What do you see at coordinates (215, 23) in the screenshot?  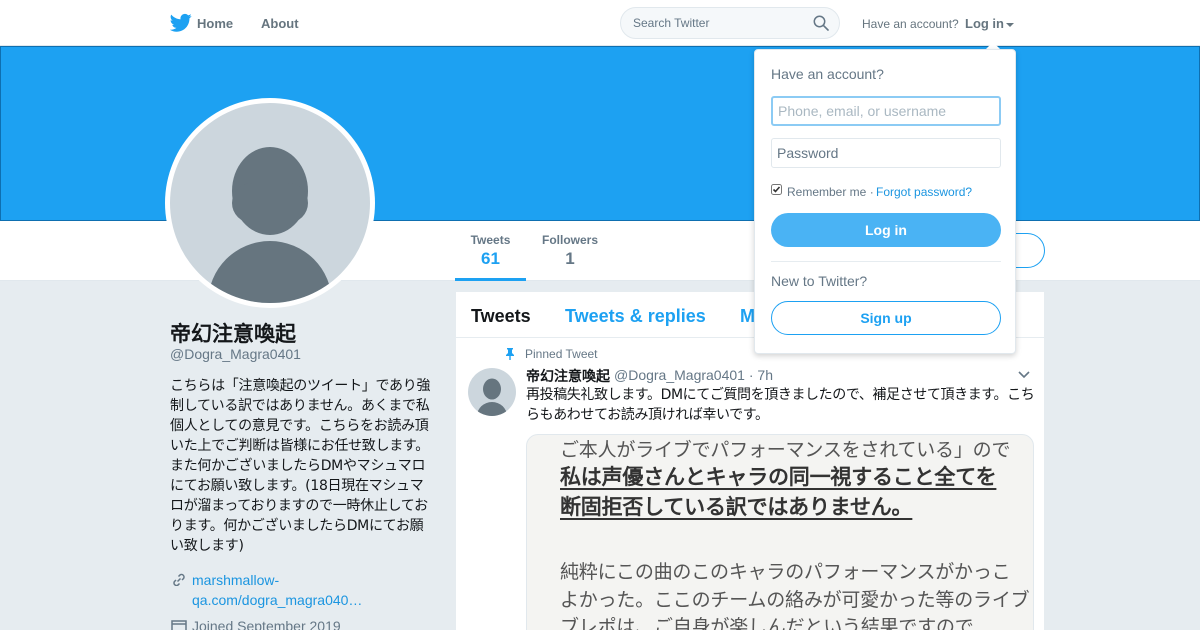 I see `nav-home-link: Home` at bounding box center [215, 23].